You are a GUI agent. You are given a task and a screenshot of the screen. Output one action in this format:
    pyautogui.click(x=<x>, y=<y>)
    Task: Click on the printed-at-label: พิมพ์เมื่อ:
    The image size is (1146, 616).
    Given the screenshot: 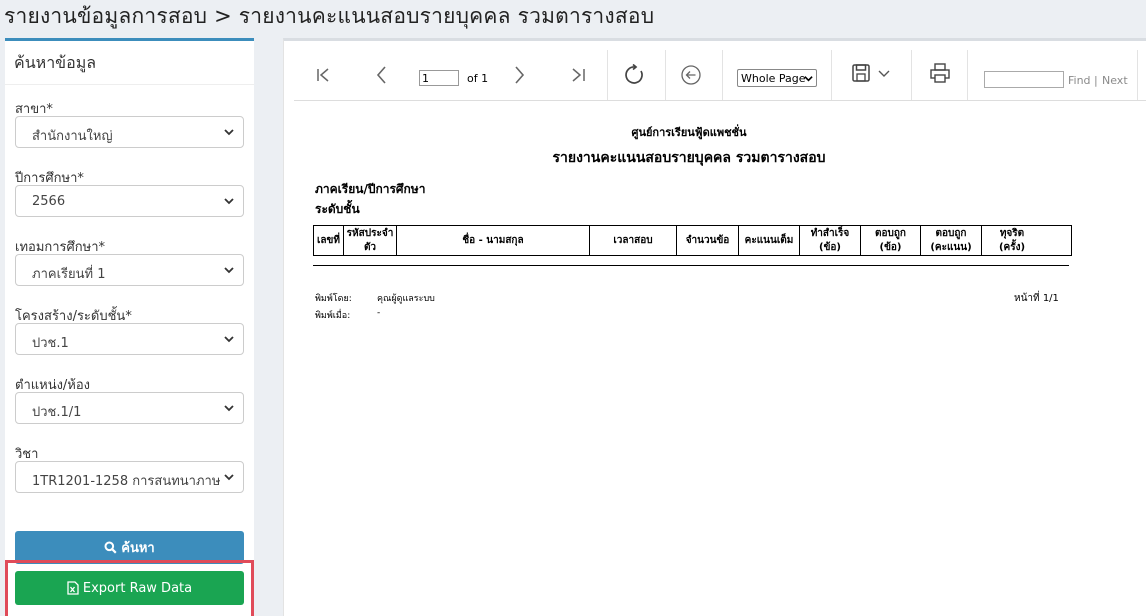 What is the action you would take?
    pyautogui.click(x=333, y=316)
    